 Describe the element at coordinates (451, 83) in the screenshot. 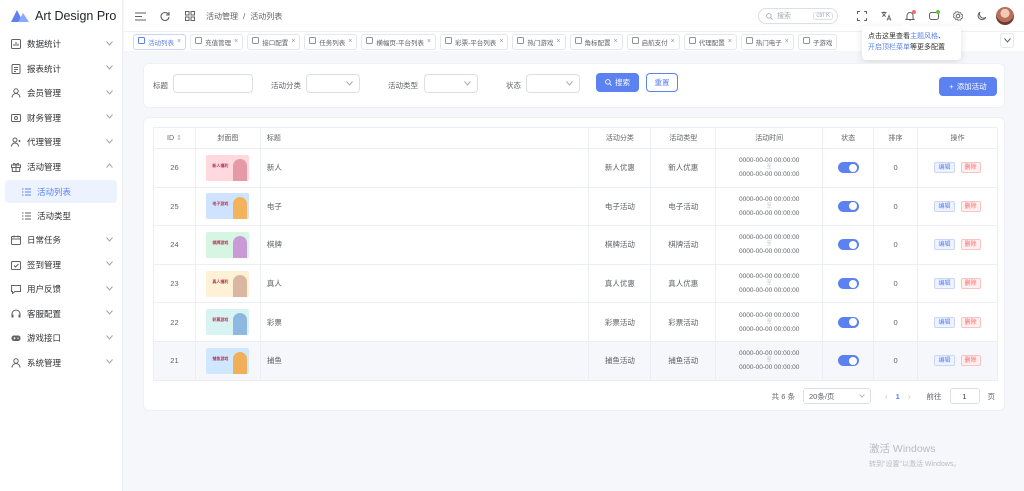

I see `type-filter-select` at that location.